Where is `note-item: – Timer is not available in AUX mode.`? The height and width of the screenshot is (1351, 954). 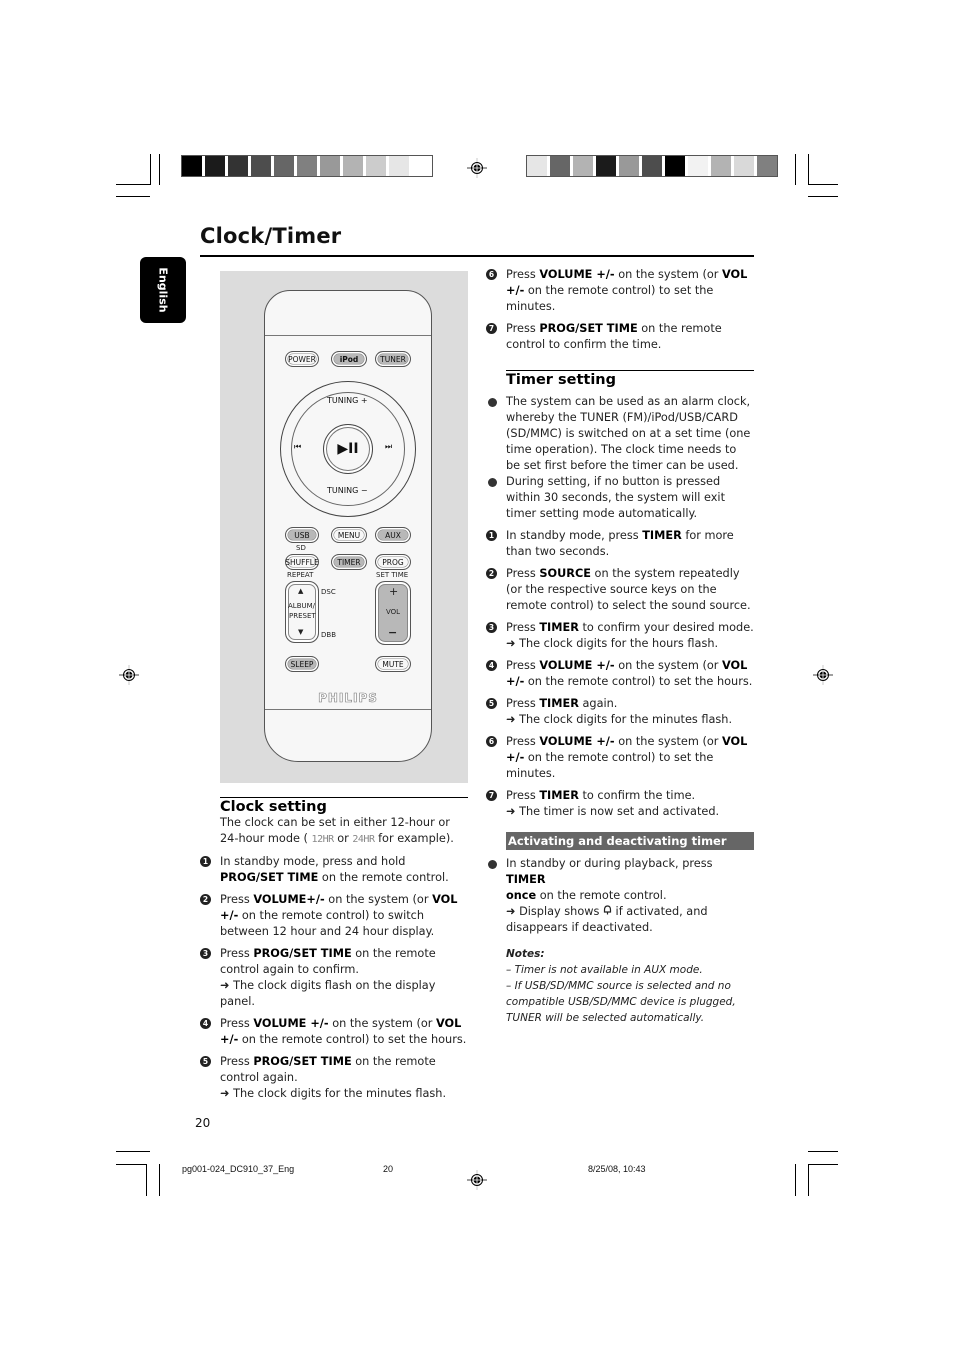 note-item: – Timer is not available in AUX mode. is located at coordinates (604, 970).